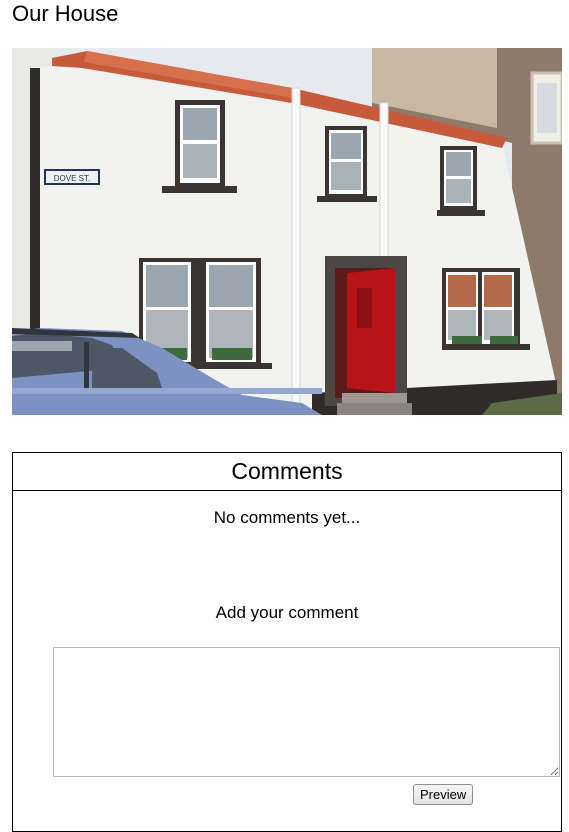 This screenshot has width=569, height=832. What do you see at coordinates (287, 472) in the screenshot?
I see `comments-heading: Comments` at bounding box center [287, 472].